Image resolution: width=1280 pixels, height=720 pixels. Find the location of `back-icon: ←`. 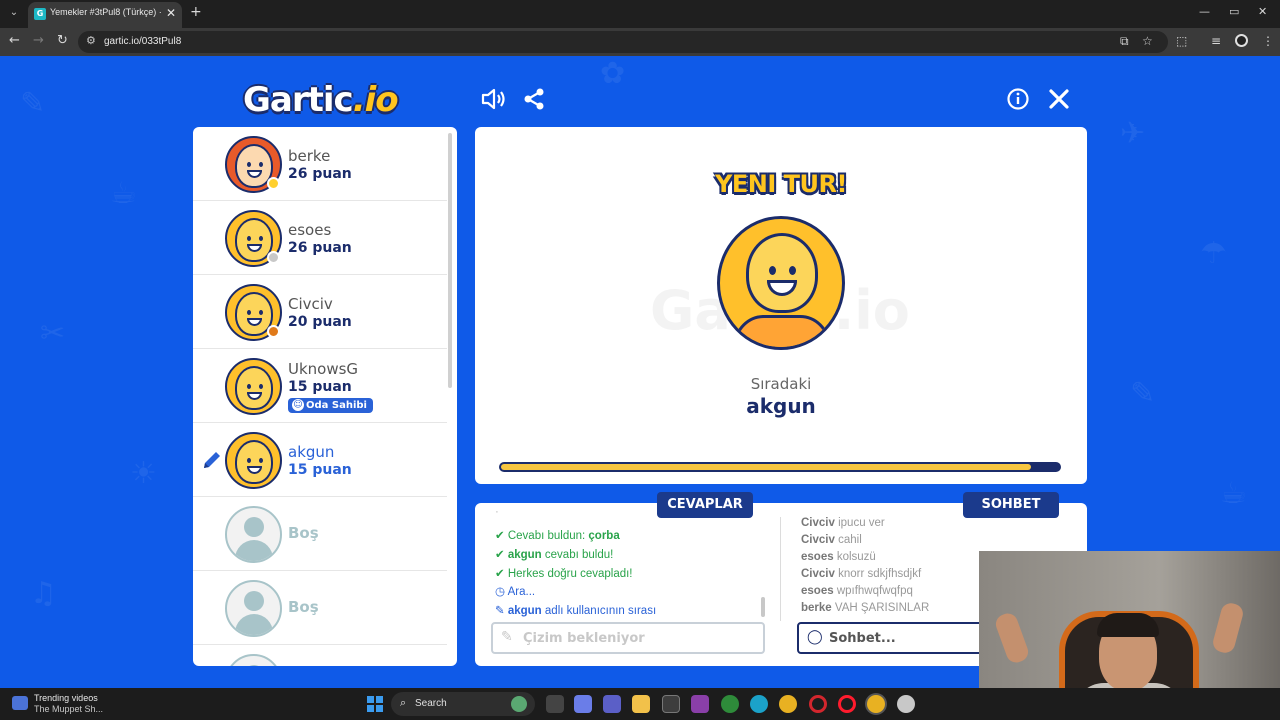

back-icon: ← is located at coordinates (14, 41).